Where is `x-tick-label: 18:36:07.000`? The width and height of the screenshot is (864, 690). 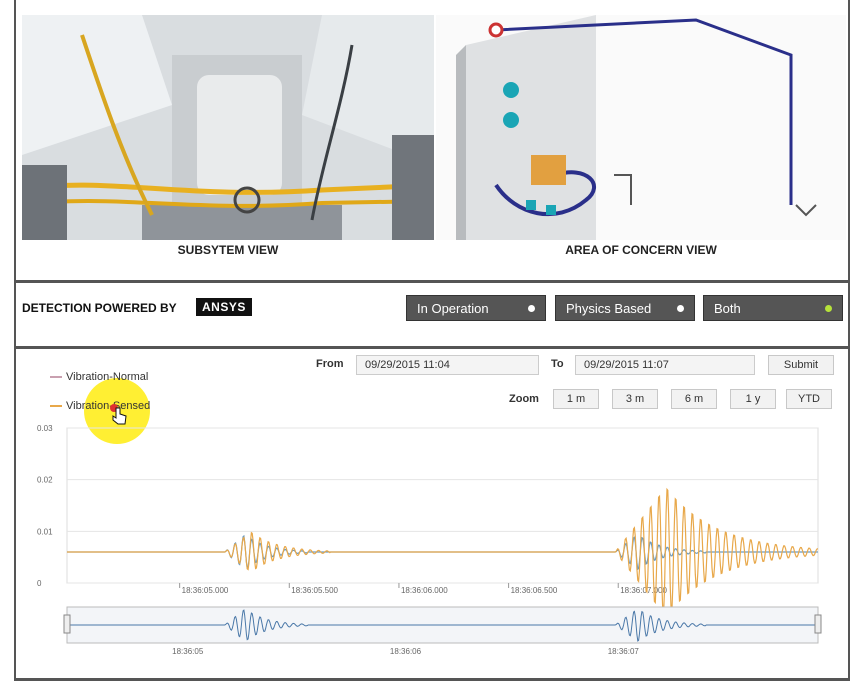
x-tick-label: 18:36:07.000 is located at coordinates (643, 590).